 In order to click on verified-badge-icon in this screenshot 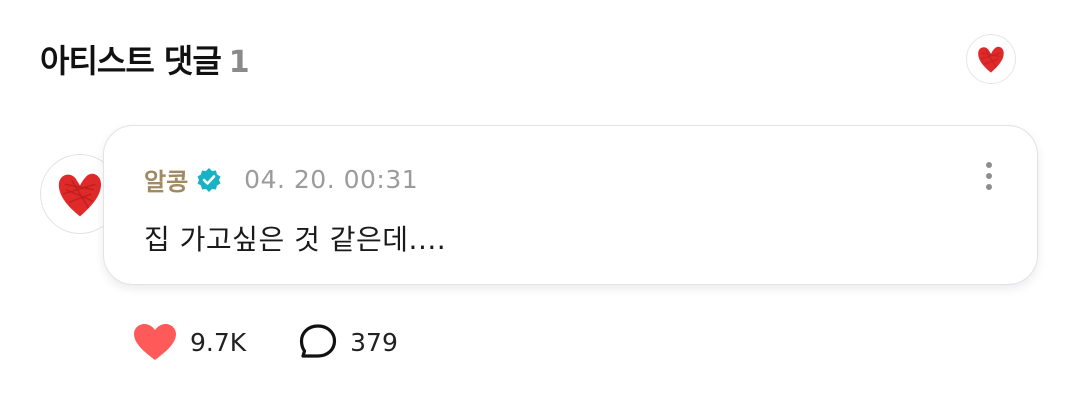, I will do `click(209, 179)`.